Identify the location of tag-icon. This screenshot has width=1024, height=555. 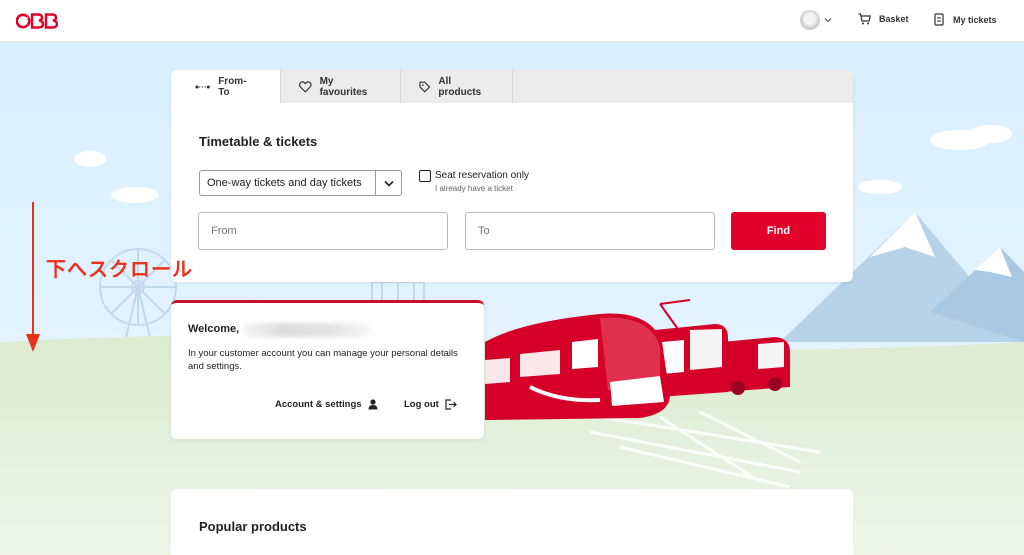
(425, 87).